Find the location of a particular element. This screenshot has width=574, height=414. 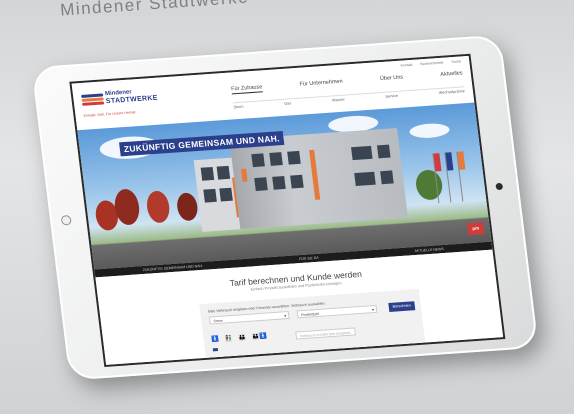

nav-item-news: Aktuelles is located at coordinates (451, 75).